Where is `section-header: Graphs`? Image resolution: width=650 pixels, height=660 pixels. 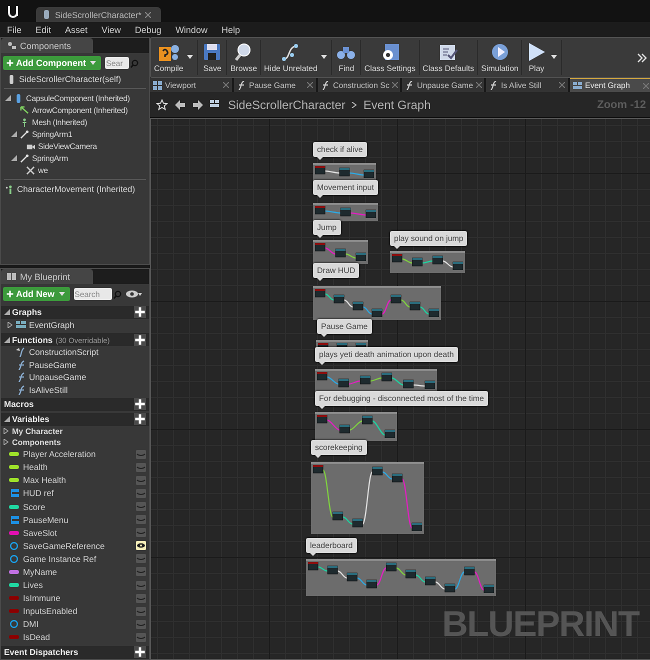
section-header: Graphs is located at coordinates (75, 312).